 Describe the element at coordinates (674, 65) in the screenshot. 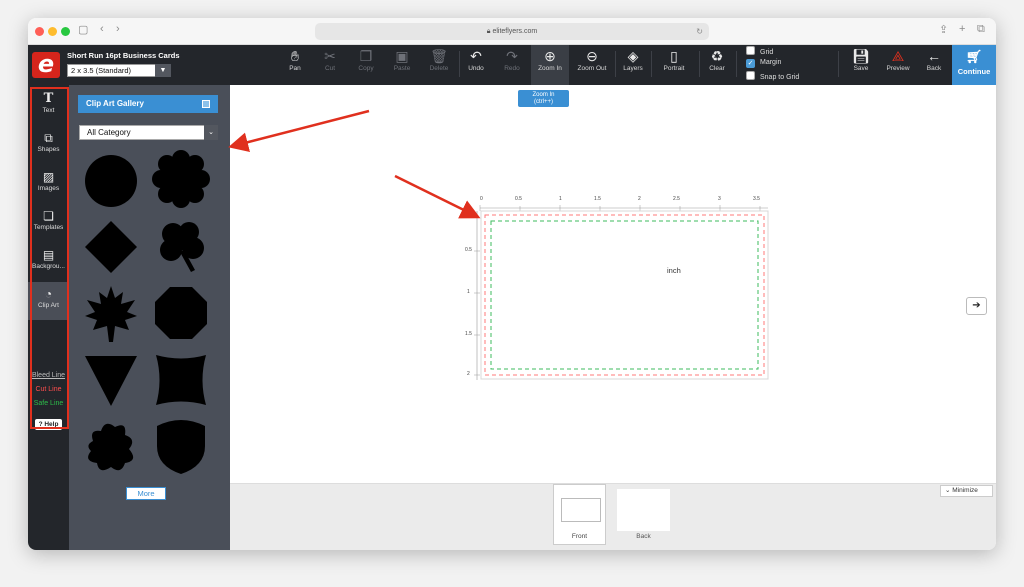

I see `portrait-button: ▯ Portrait` at that location.